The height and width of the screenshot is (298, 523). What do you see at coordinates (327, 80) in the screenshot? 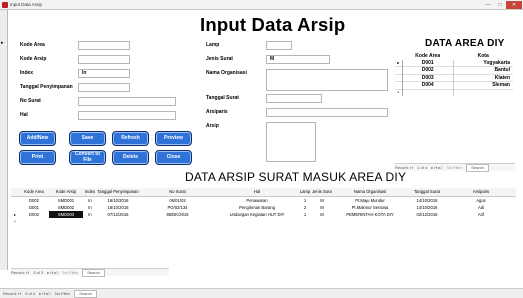
I see `nama-organisasi-field` at bounding box center [327, 80].